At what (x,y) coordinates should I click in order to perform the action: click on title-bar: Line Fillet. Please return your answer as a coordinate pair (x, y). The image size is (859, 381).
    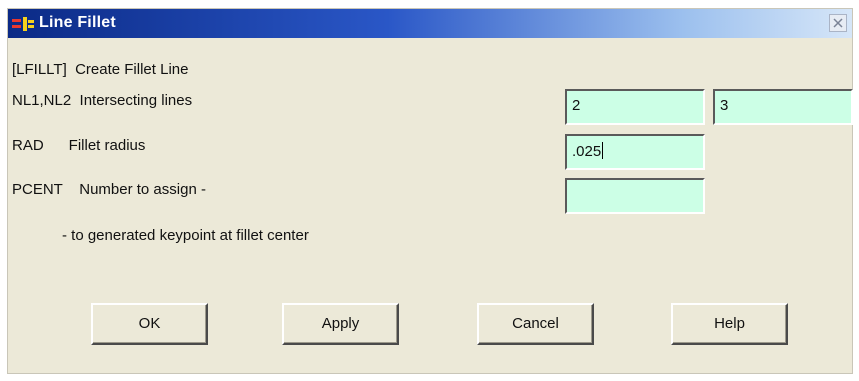
    Looking at the image, I should click on (430, 23).